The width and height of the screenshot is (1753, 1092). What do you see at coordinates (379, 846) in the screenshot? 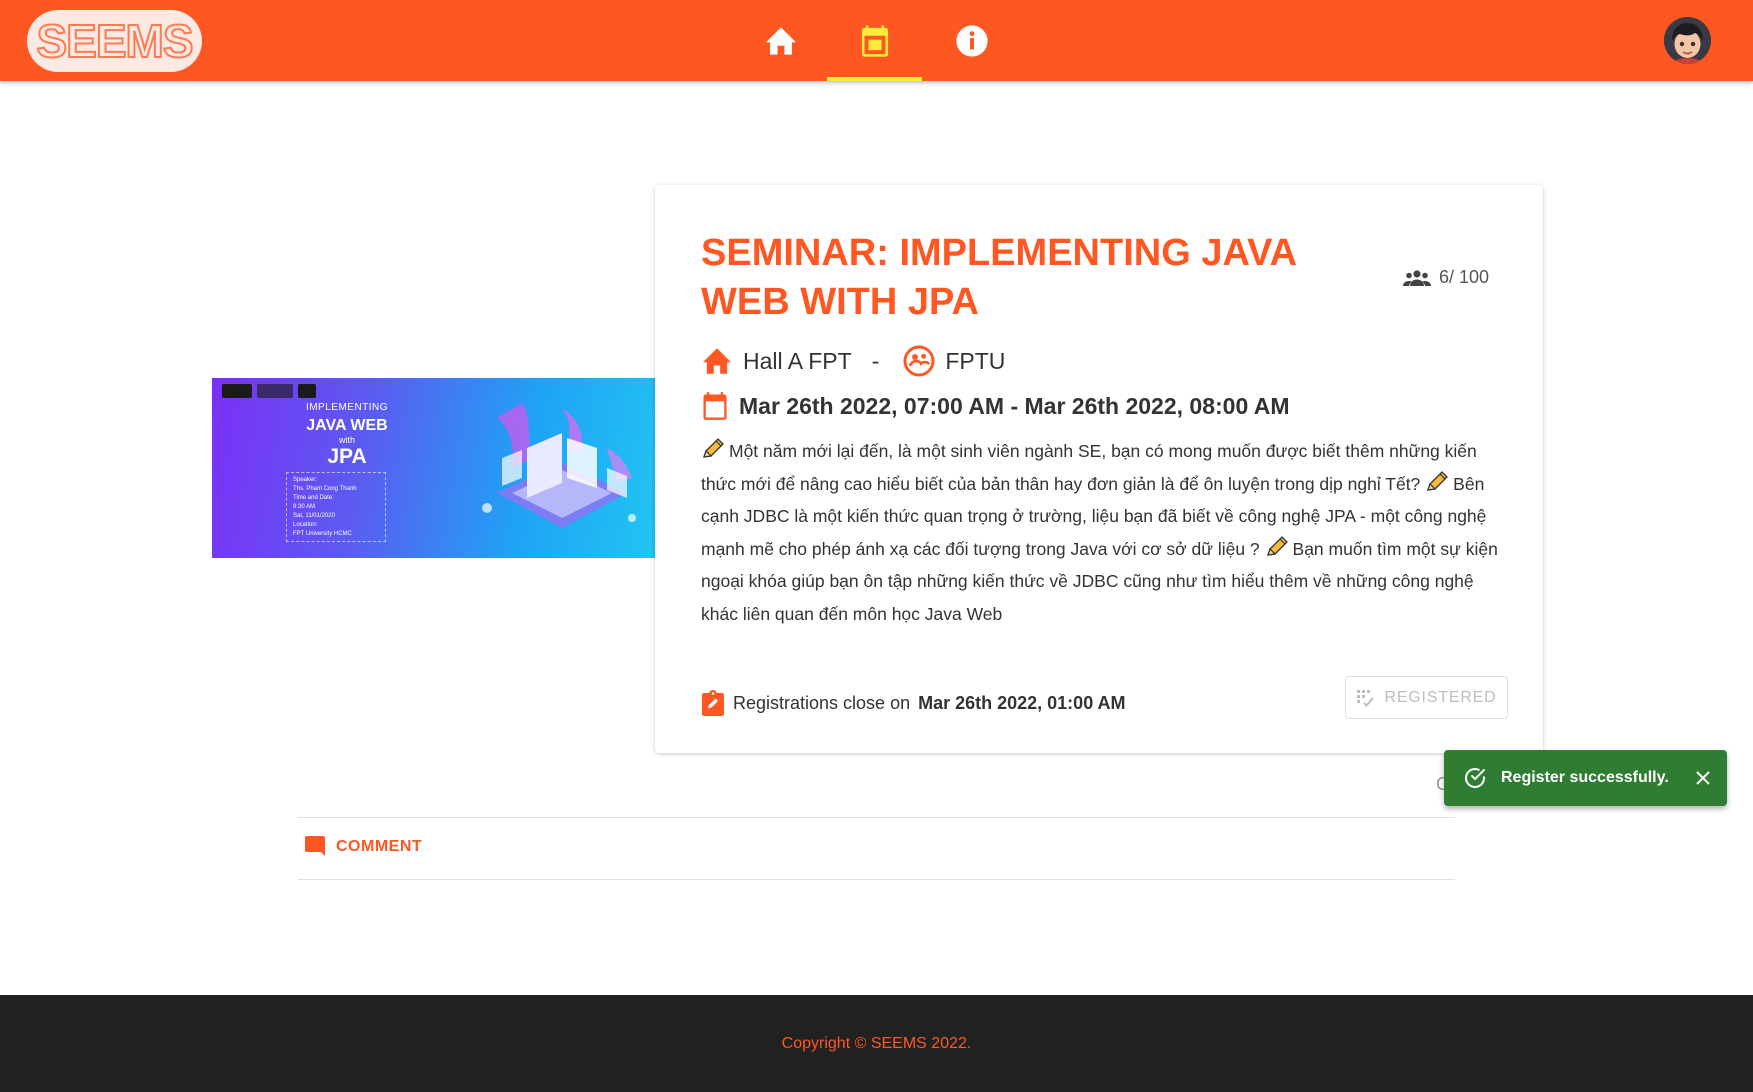
I see `comment-label: COMMENT` at bounding box center [379, 846].